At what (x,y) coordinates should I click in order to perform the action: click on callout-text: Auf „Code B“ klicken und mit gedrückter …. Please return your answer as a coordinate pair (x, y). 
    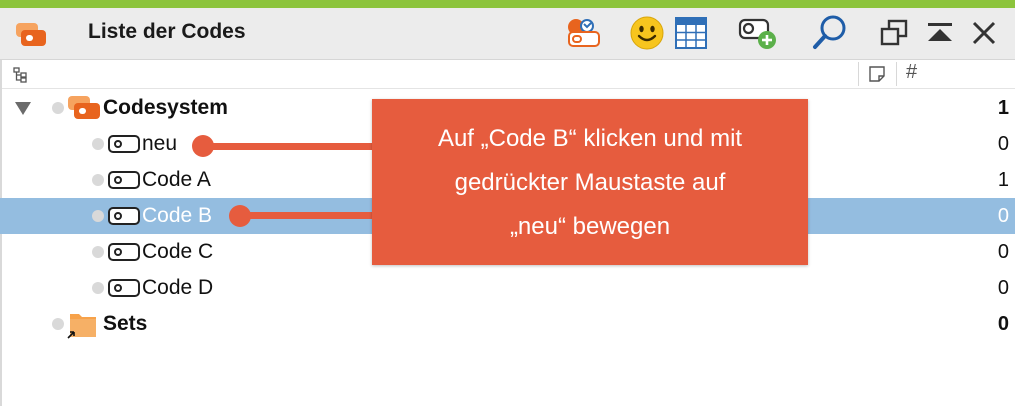
    Looking at the image, I should click on (590, 182).